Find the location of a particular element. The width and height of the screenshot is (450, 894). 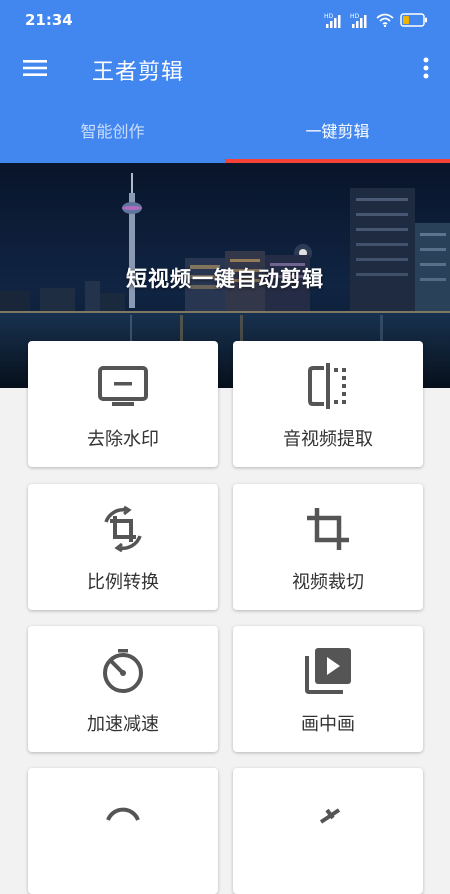

status-time: 21:34 is located at coordinates (49, 20).